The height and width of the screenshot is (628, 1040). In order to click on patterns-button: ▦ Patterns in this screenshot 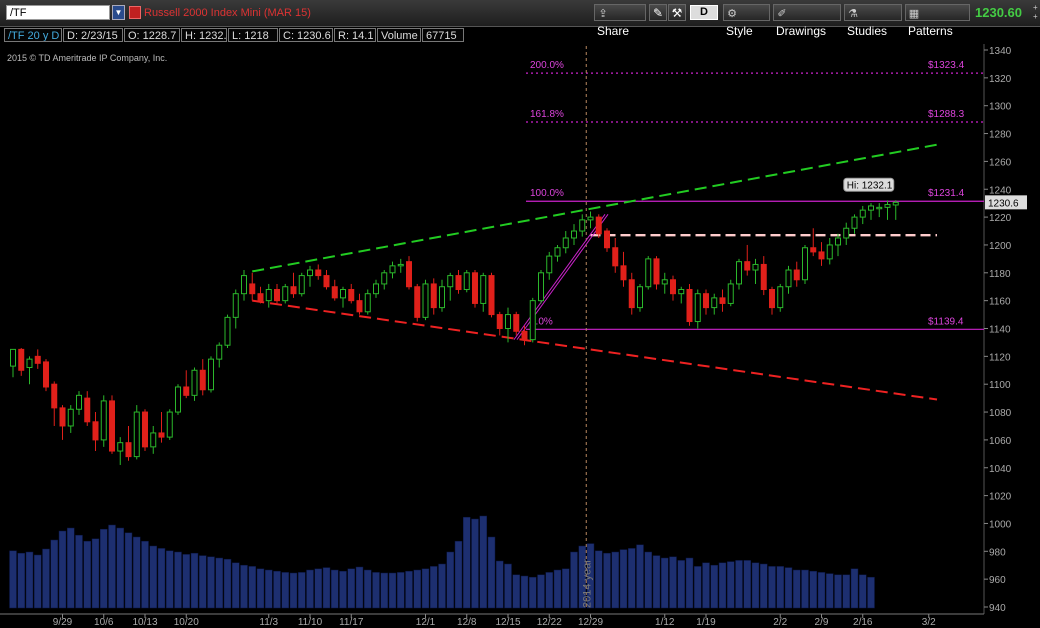, I will do `click(937, 21)`.